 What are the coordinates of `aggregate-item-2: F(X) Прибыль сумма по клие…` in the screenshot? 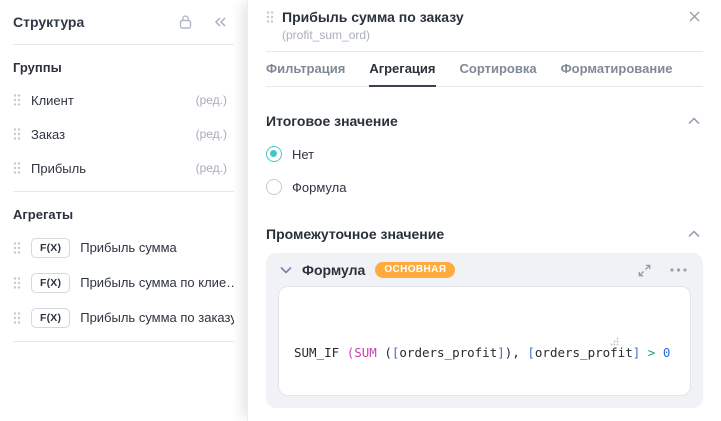 It's located at (123, 282).